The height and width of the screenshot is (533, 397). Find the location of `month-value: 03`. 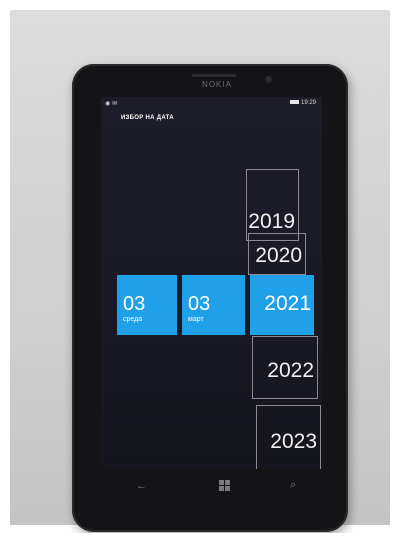

month-value: 03 is located at coordinates (199, 304).